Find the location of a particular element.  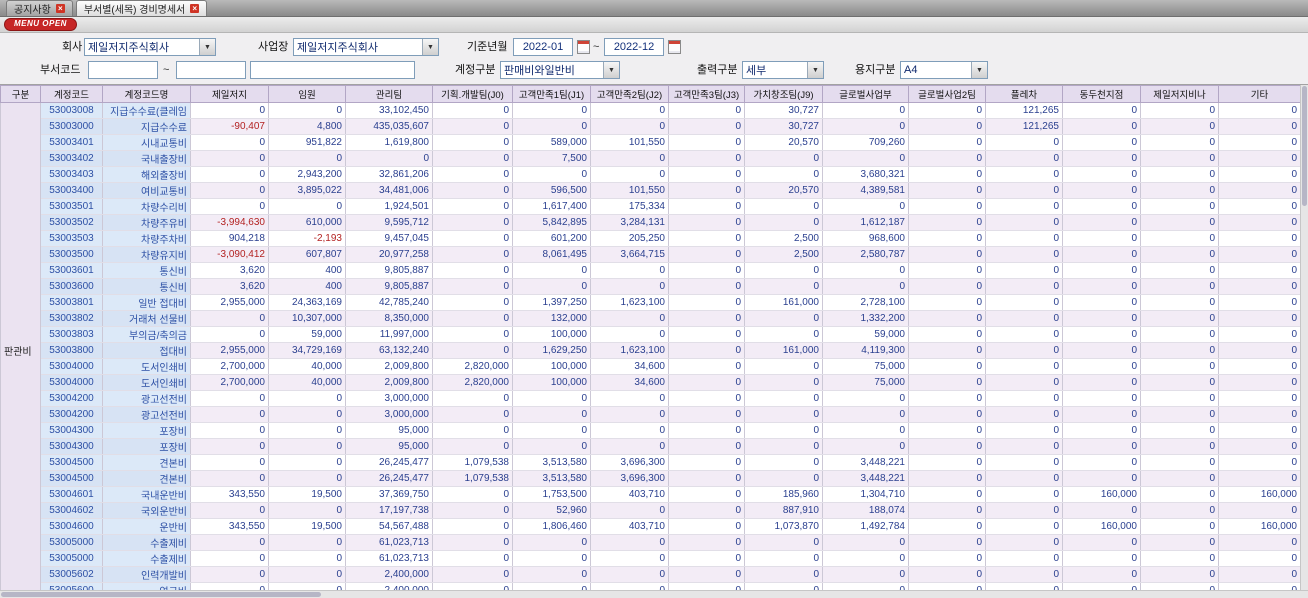

tab-expense-report: 부서별(세목) 경비명세서 × is located at coordinates (141, 8).